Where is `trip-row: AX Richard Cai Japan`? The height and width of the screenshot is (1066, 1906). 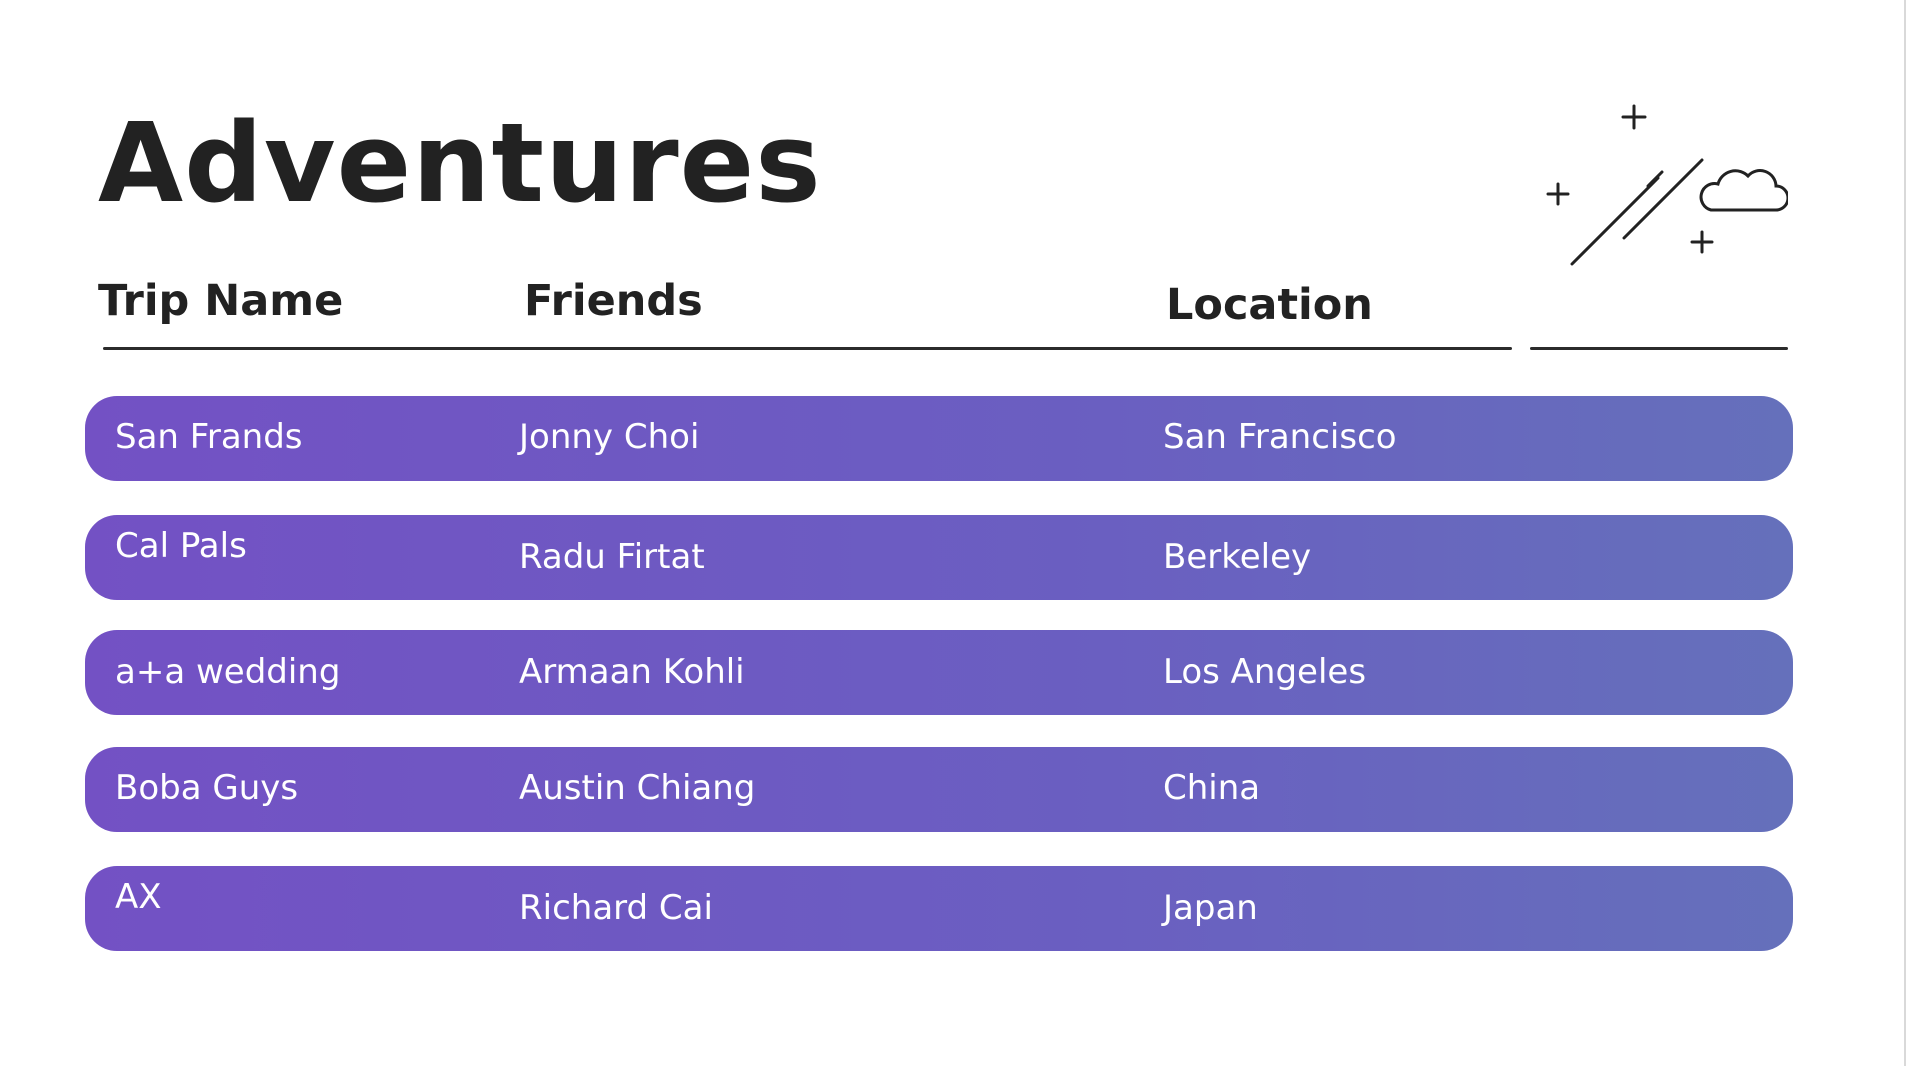 trip-row: AX Richard Cai Japan is located at coordinates (939, 908).